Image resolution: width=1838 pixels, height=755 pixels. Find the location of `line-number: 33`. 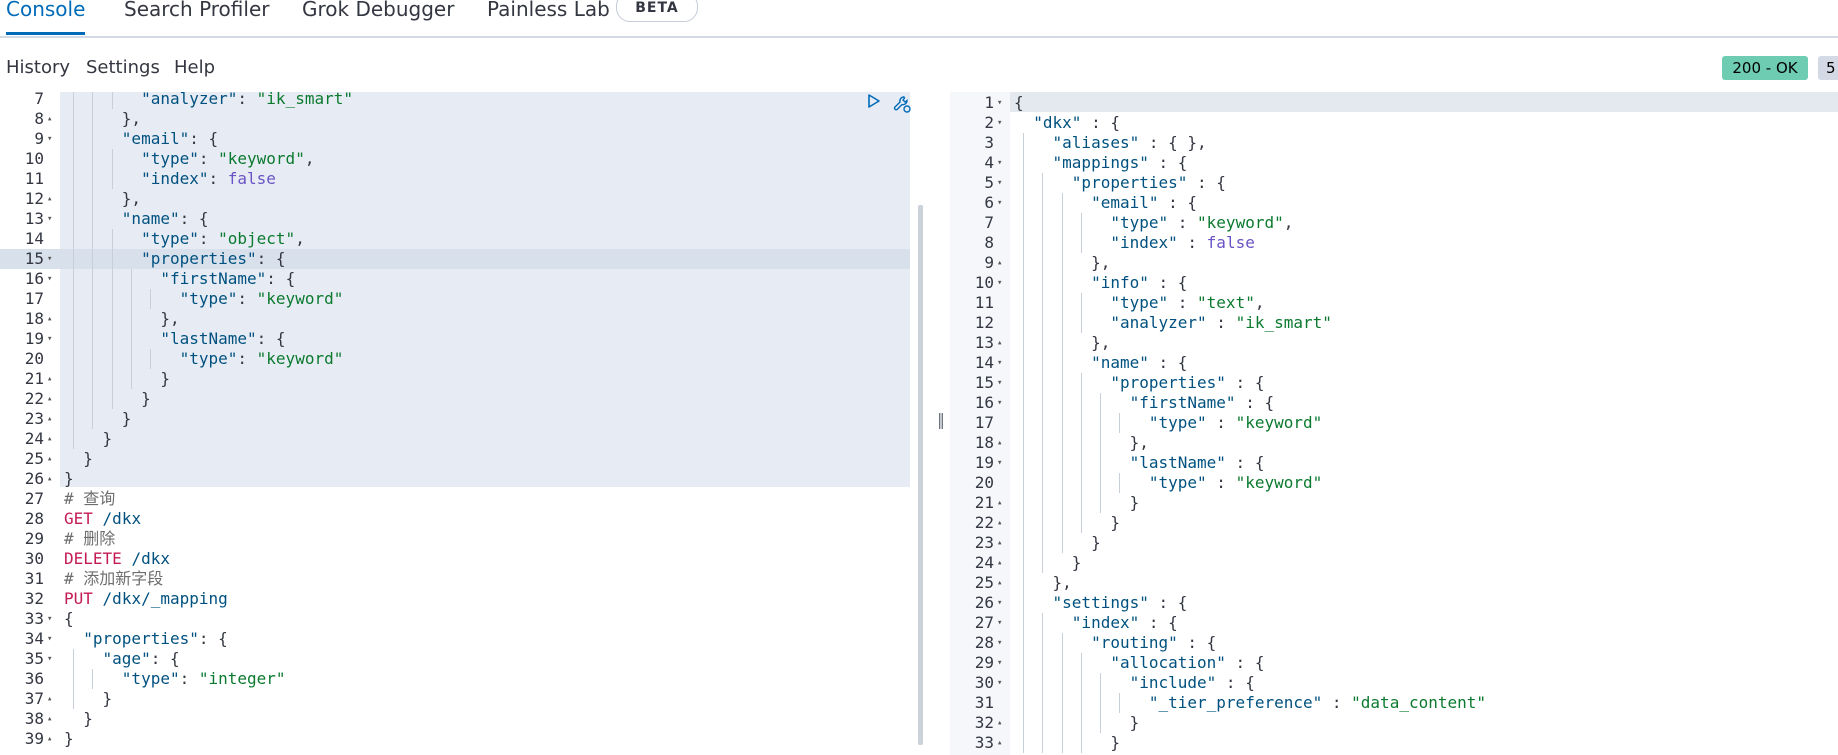

line-number: 33 is located at coordinates (34, 618).